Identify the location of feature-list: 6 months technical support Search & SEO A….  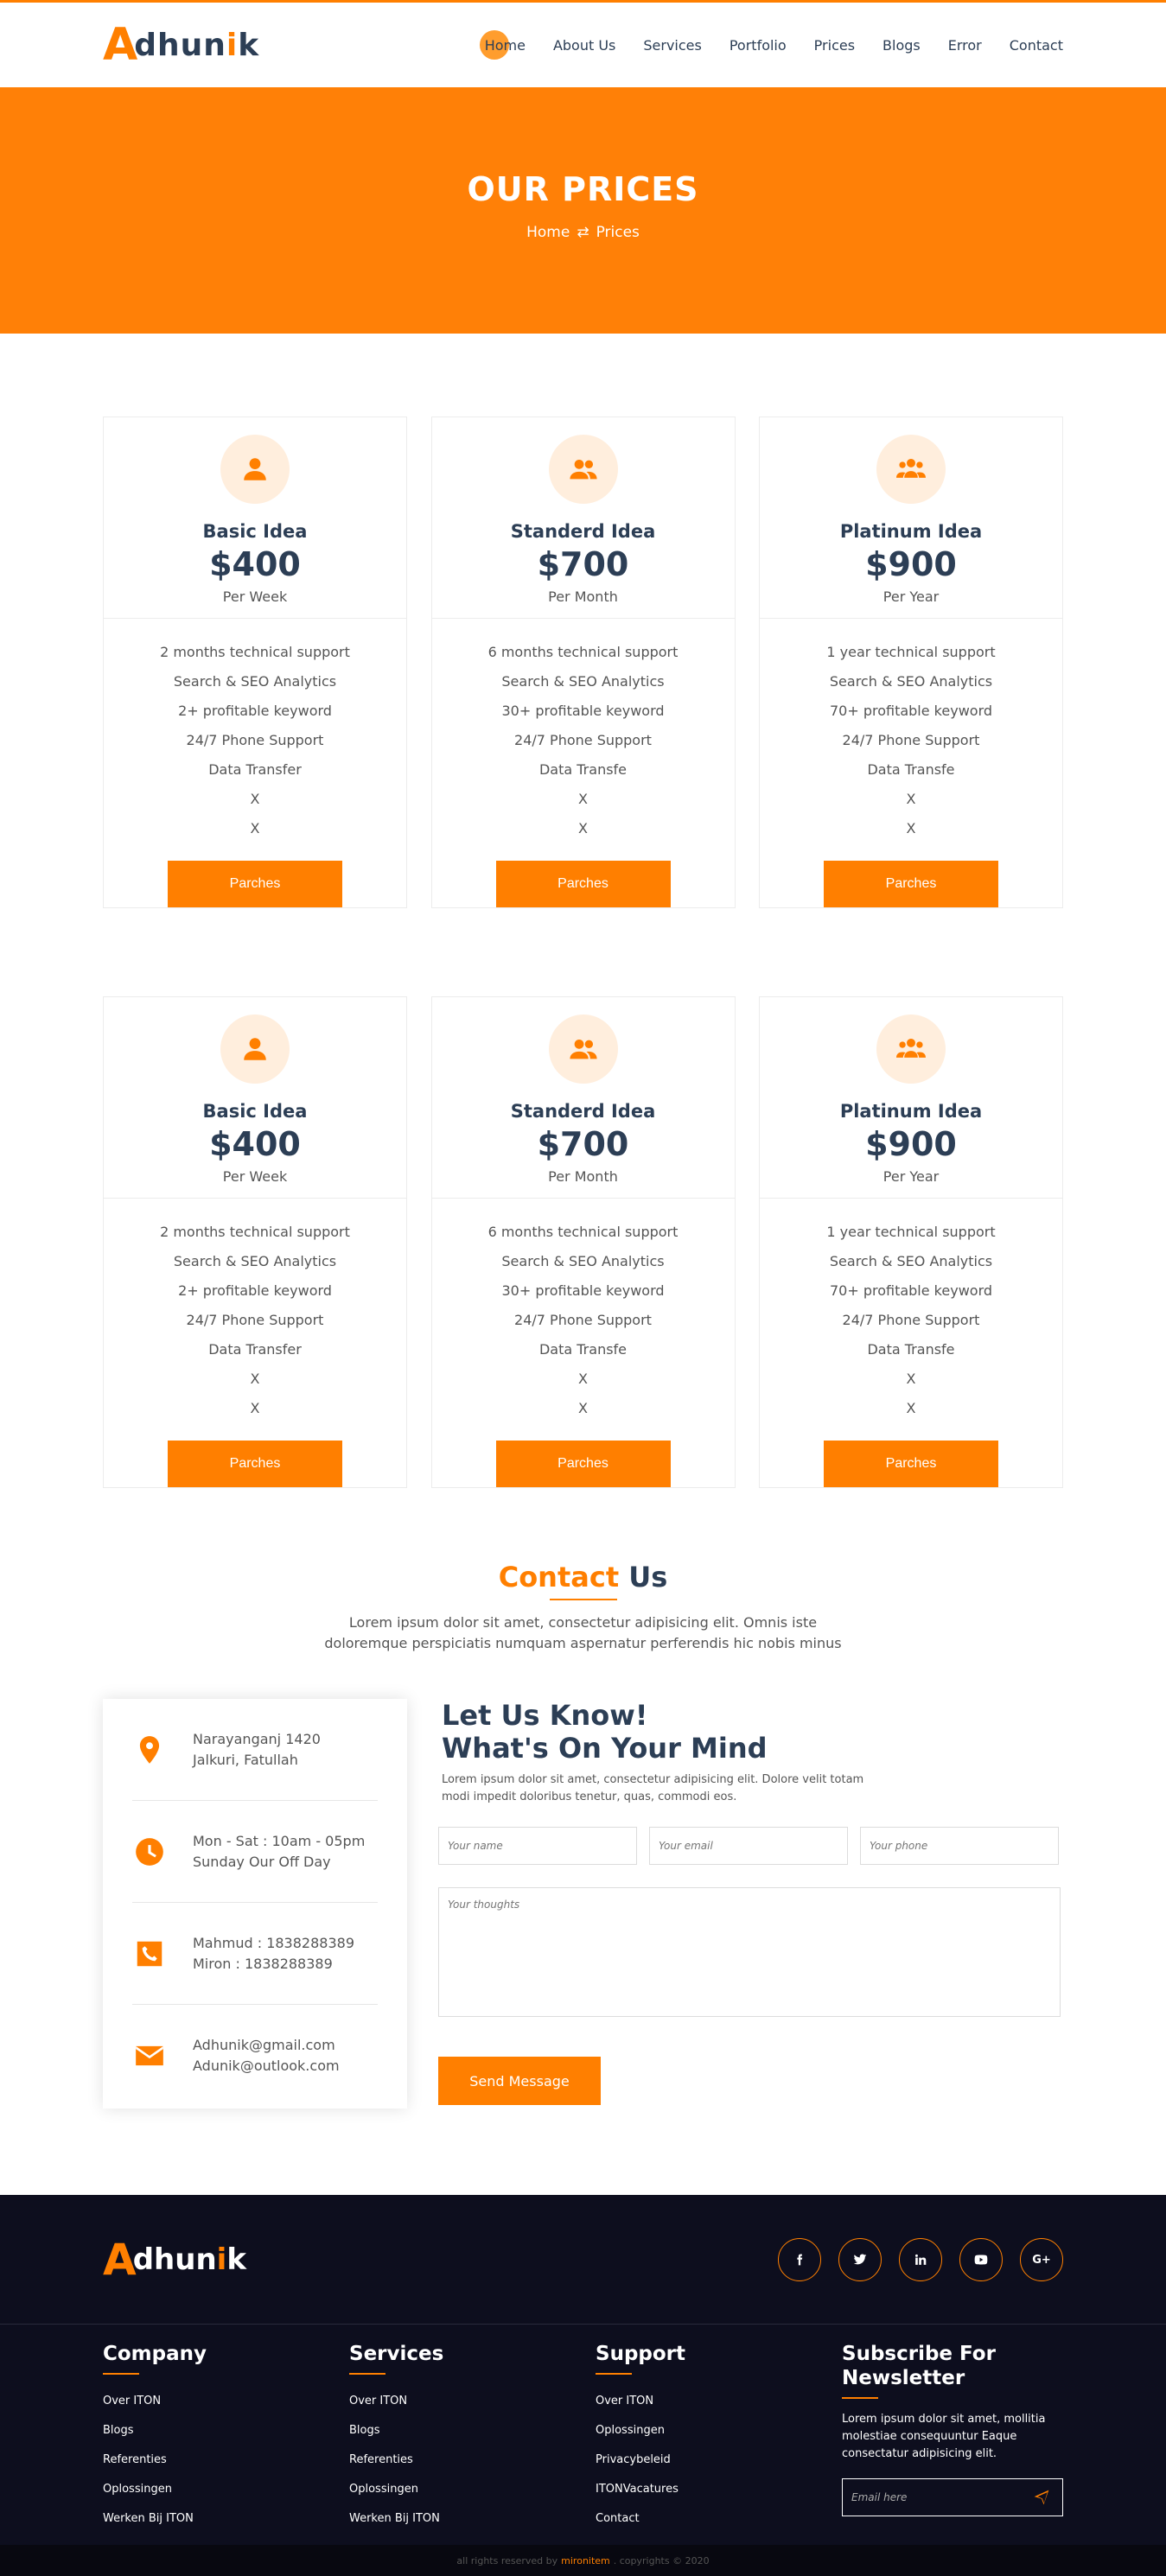
(583, 1311).